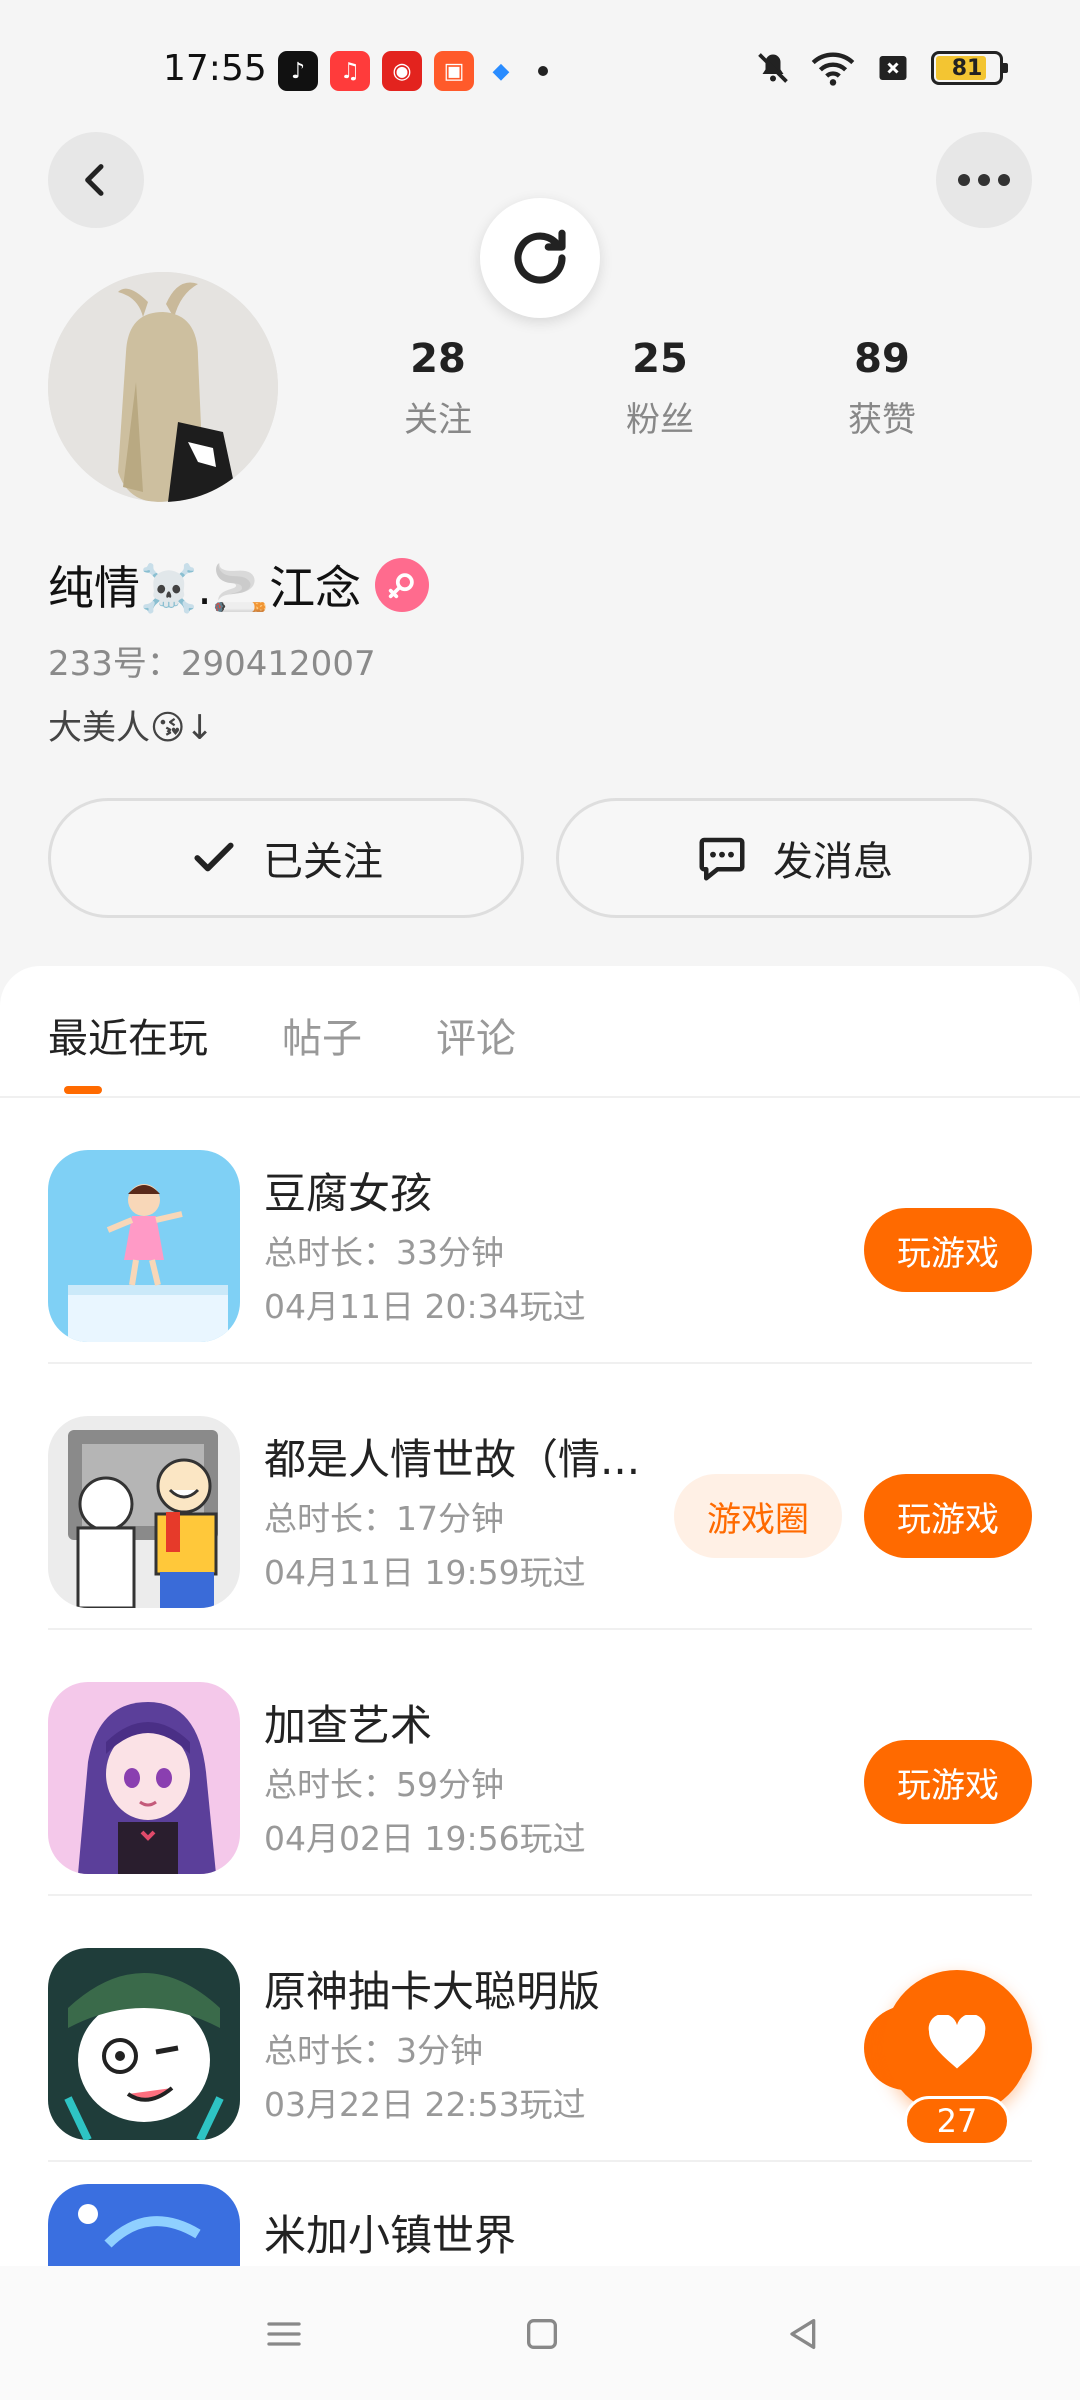 This screenshot has height=2400, width=1080. I want to click on game-row: 米加小镇世界, so click(540, 2214).